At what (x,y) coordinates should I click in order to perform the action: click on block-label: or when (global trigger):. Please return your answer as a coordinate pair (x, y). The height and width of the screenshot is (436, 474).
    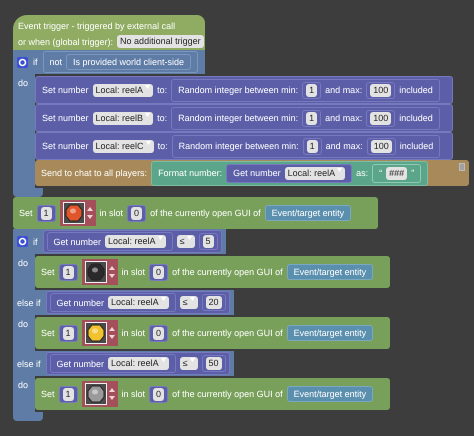
    Looking at the image, I should click on (66, 41).